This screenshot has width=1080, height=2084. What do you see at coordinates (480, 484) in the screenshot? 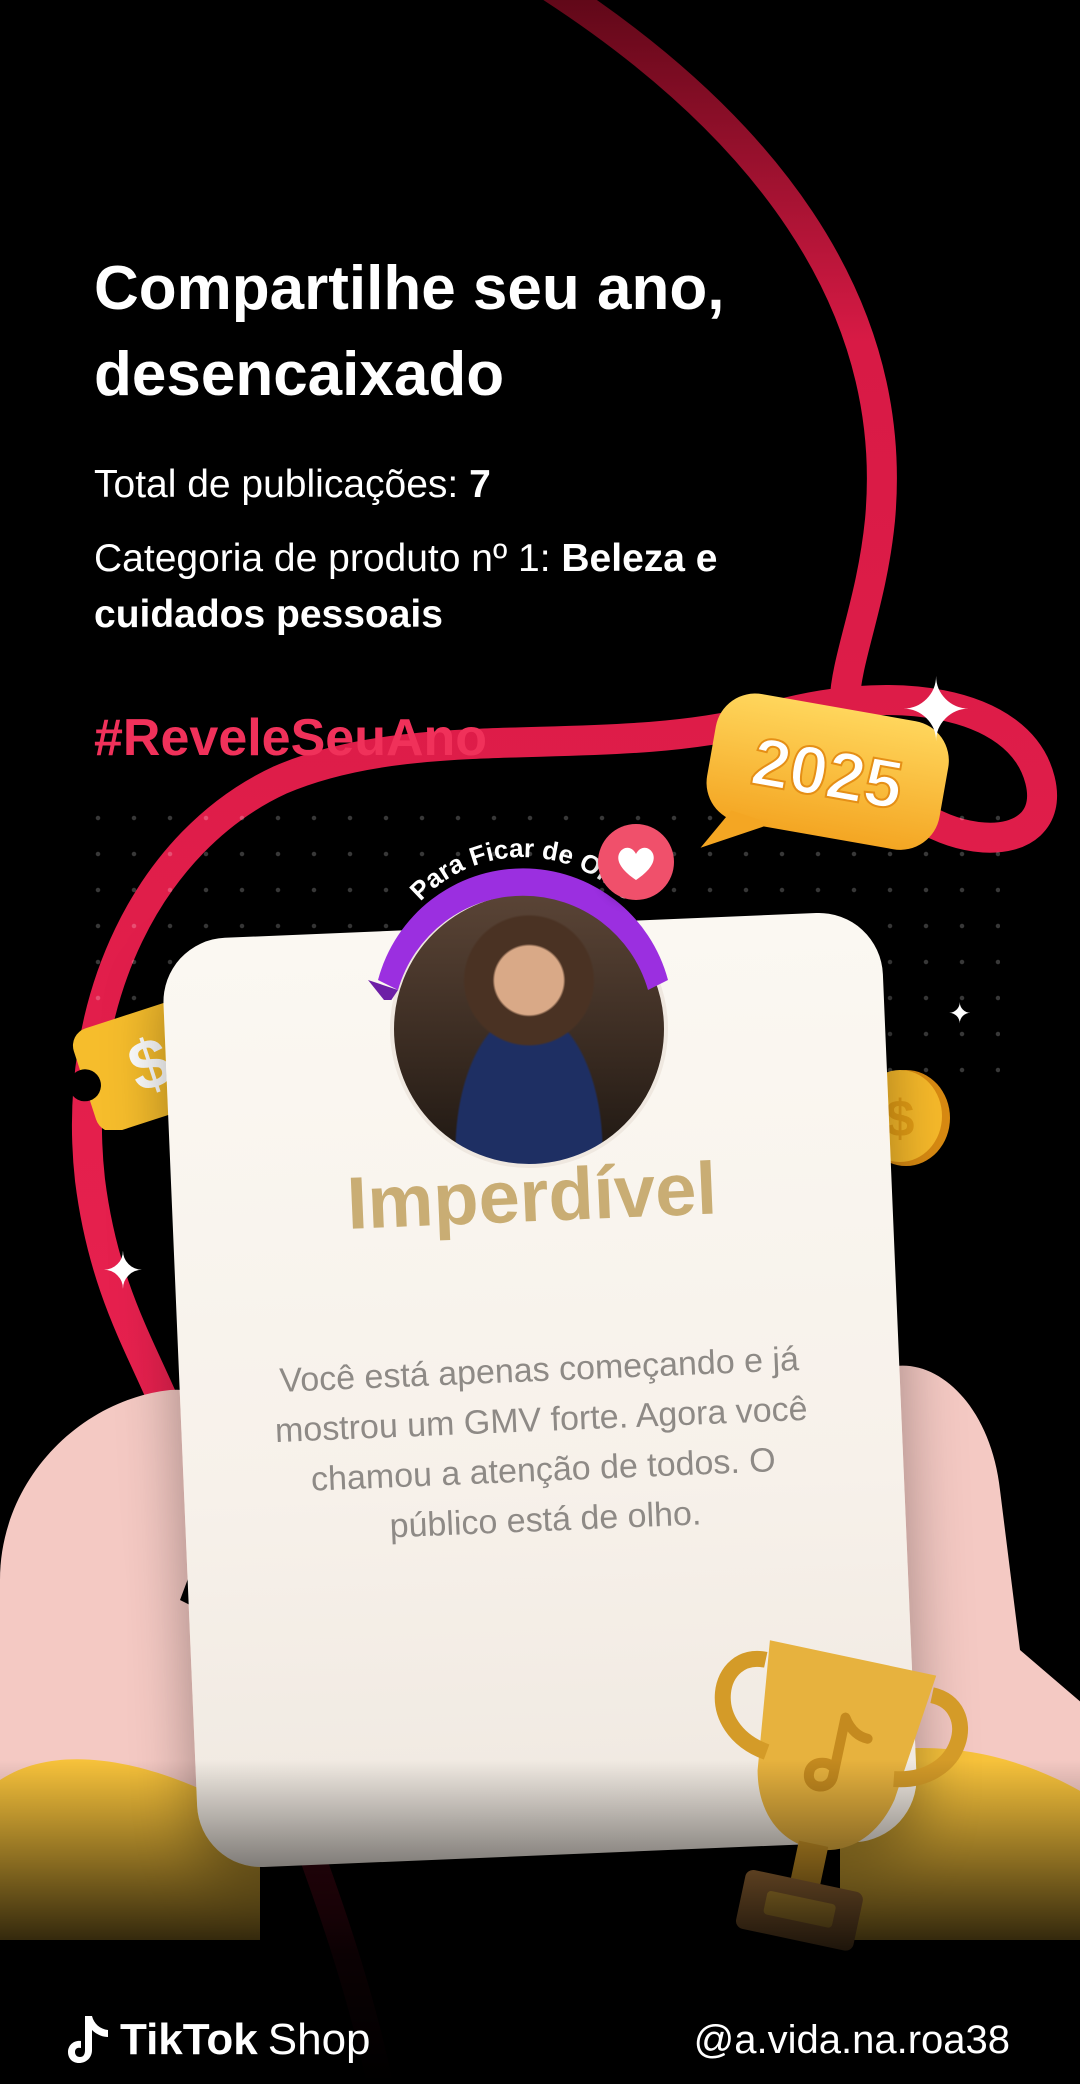
I see `stat-total-posts-value: 7` at bounding box center [480, 484].